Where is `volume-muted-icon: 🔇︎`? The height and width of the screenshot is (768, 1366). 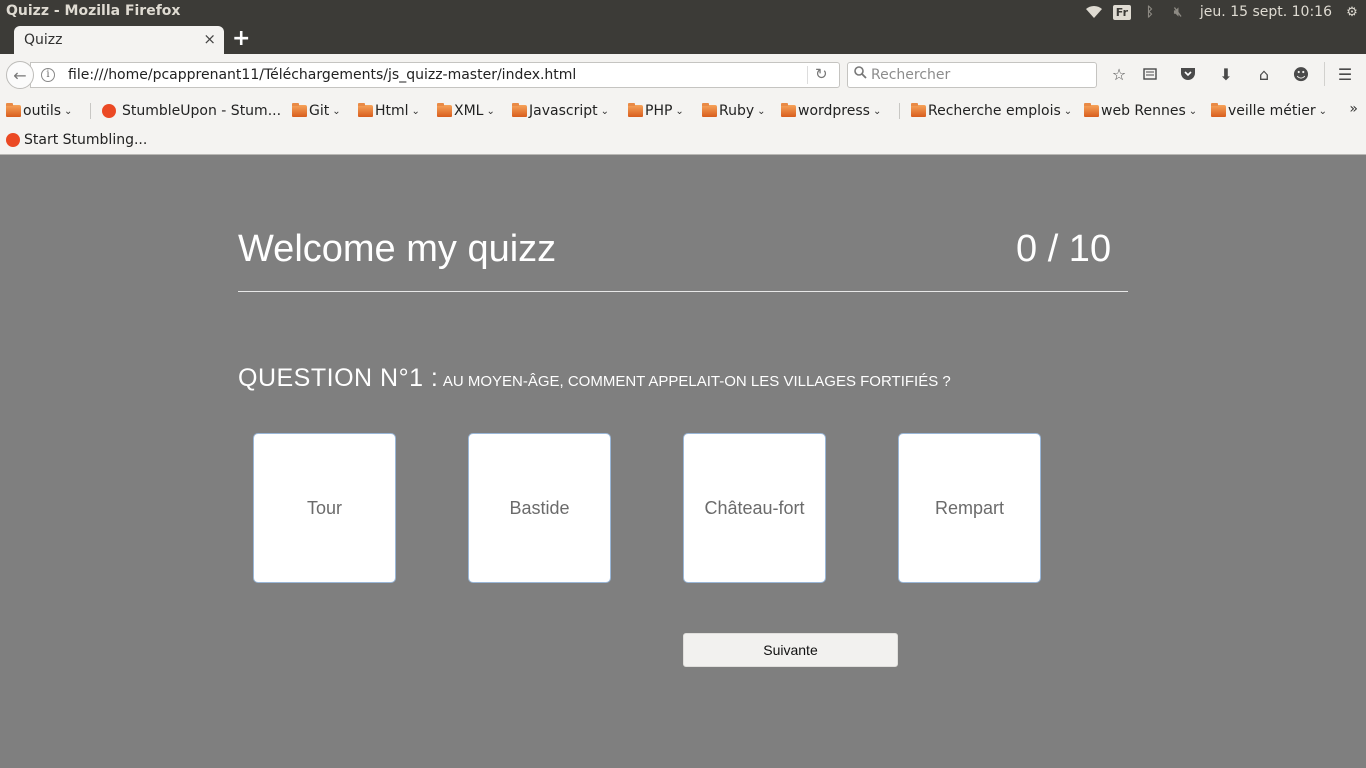
volume-muted-icon: 🔇︎ is located at coordinates (1178, 12).